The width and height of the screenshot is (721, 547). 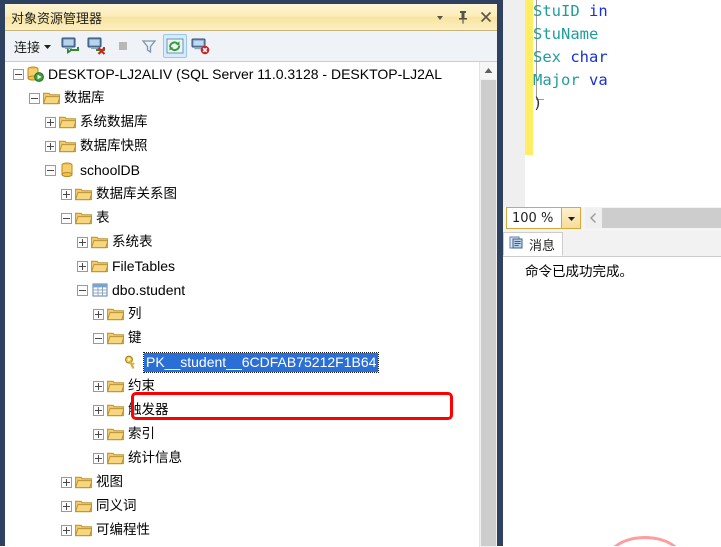 What do you see at coordinates (514, 105) in the screenshot?
I see `editor-indicator-margin` at bounding box center [514, 105].